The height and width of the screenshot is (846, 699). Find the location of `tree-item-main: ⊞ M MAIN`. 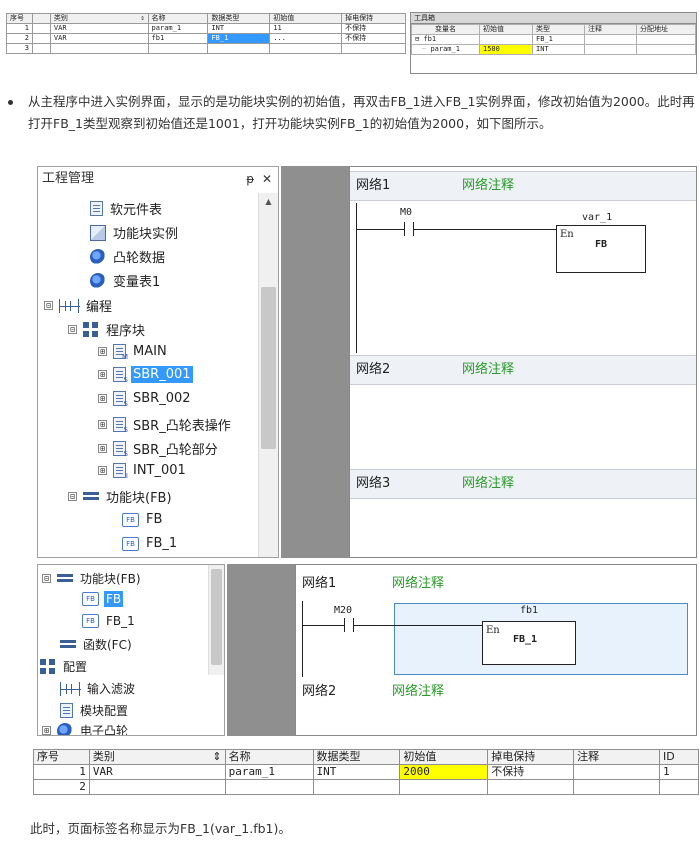

tree-item-main: ⊞ M MAIN is located at coordinates (133, 352).